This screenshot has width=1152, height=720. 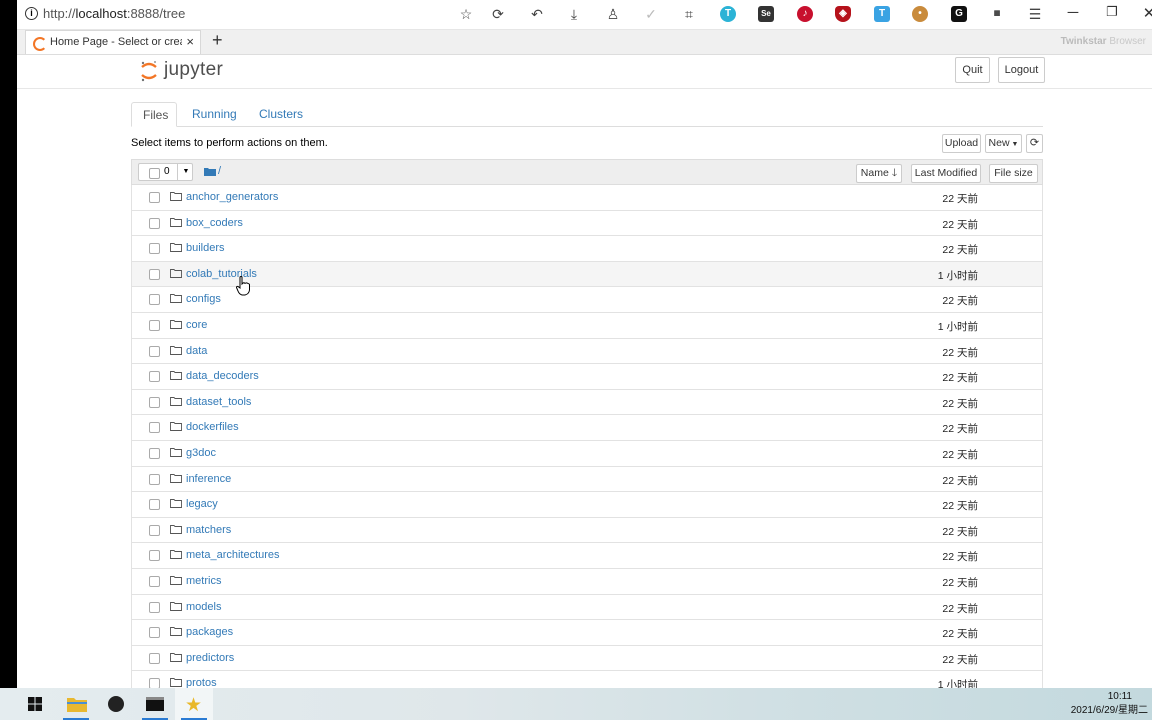 What do you see at coordinates (946, 173) in the screenshot?
I see `last-modified-button: Last Modified` at bounding box center [946, 173].